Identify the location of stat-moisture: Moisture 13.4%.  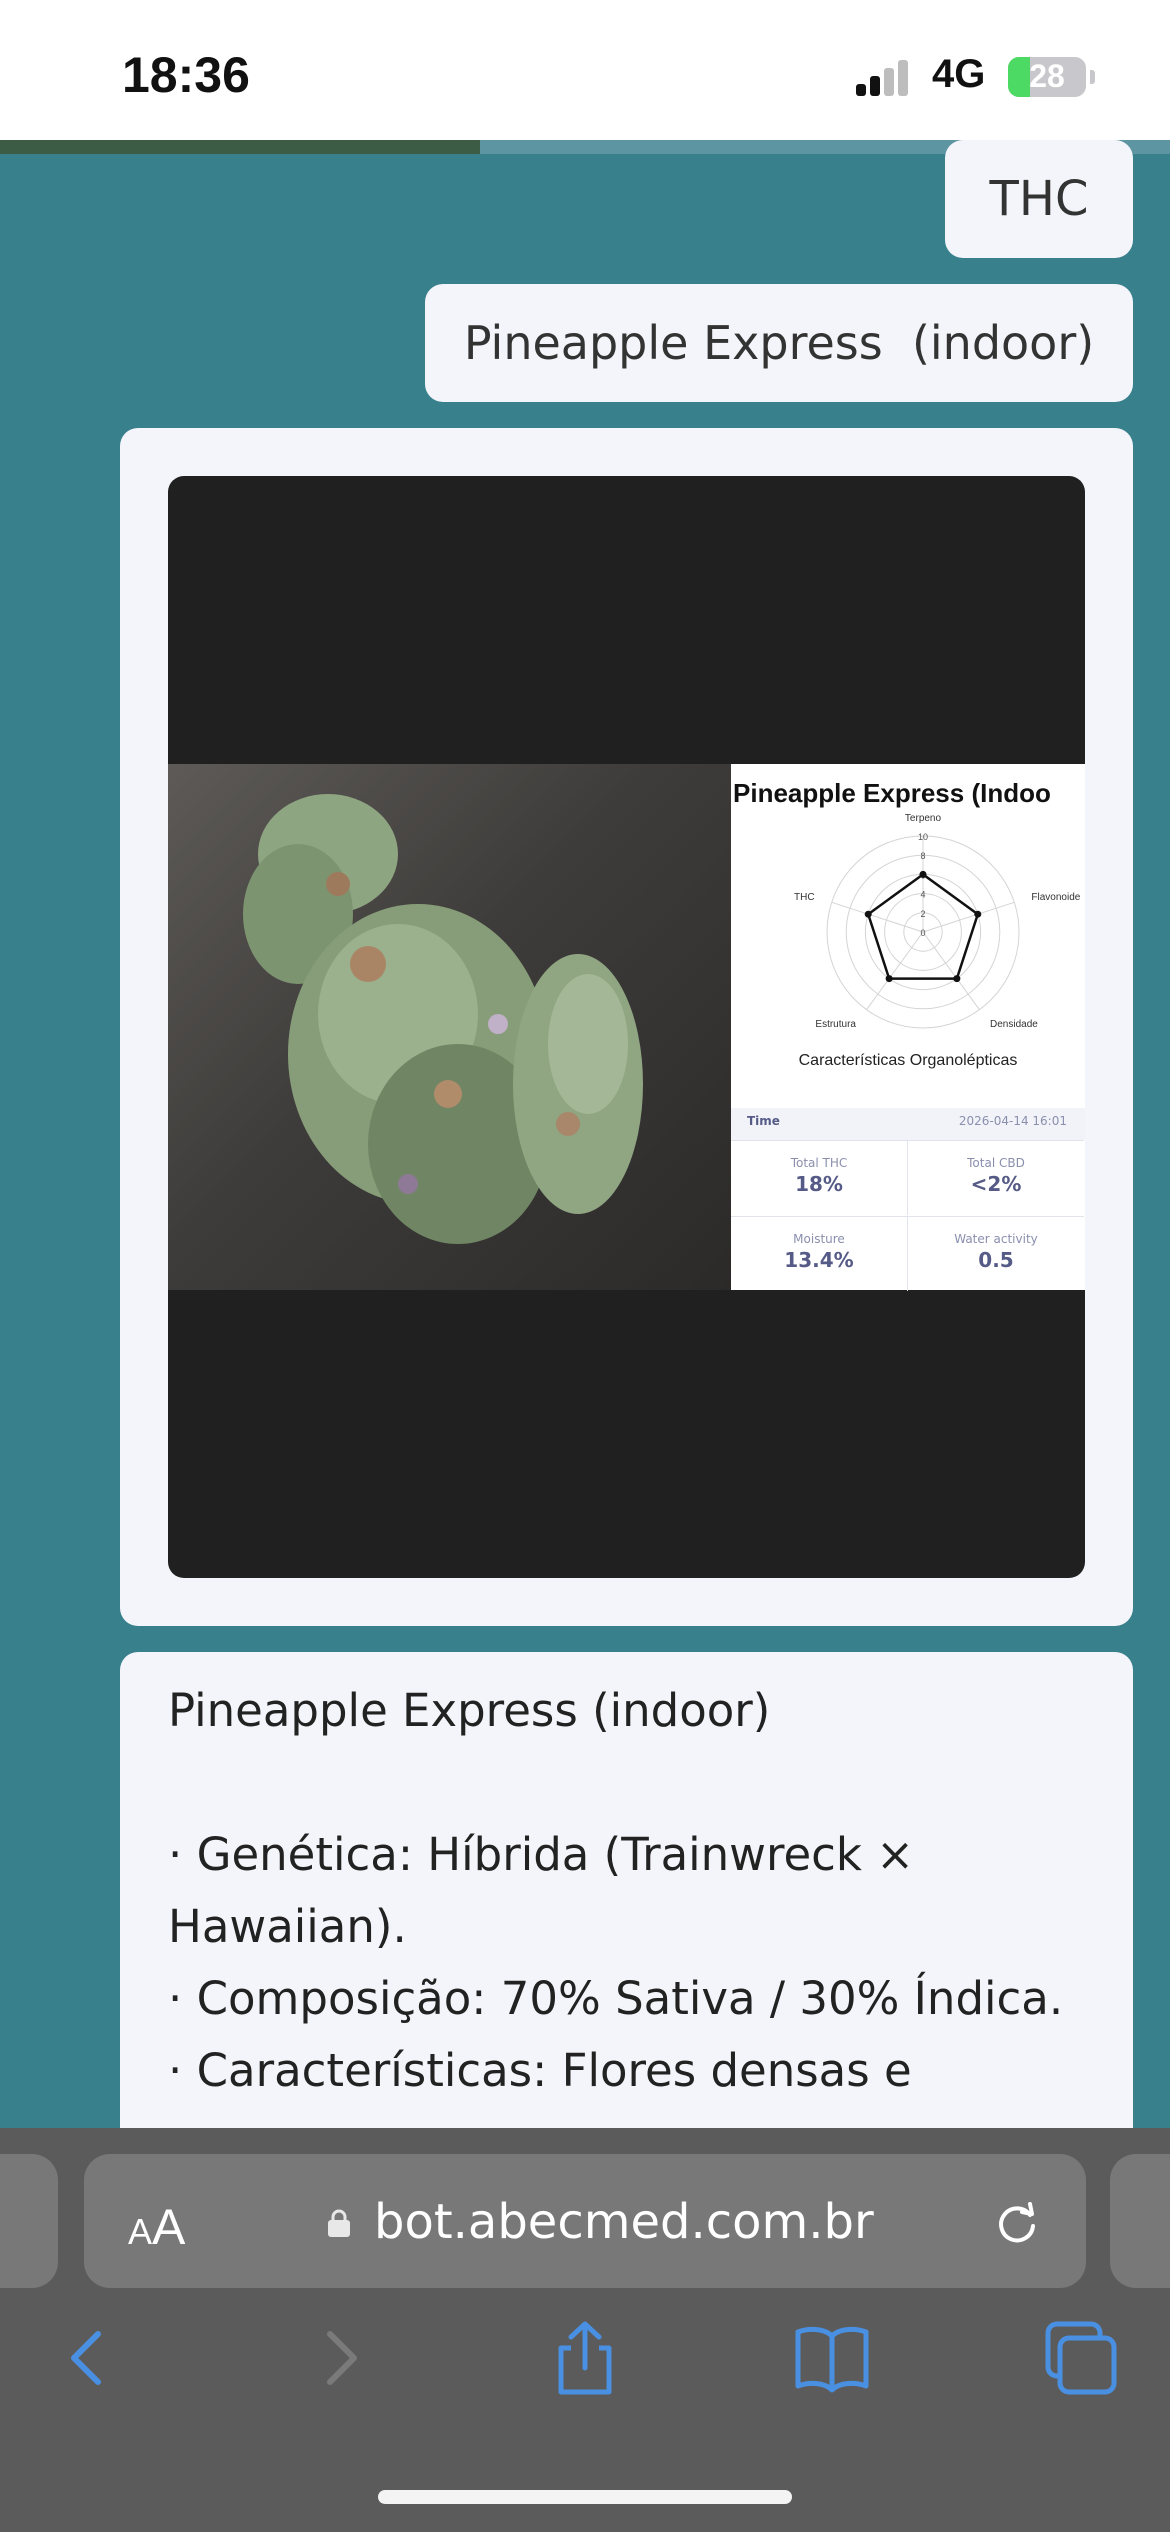
(819, 1253).